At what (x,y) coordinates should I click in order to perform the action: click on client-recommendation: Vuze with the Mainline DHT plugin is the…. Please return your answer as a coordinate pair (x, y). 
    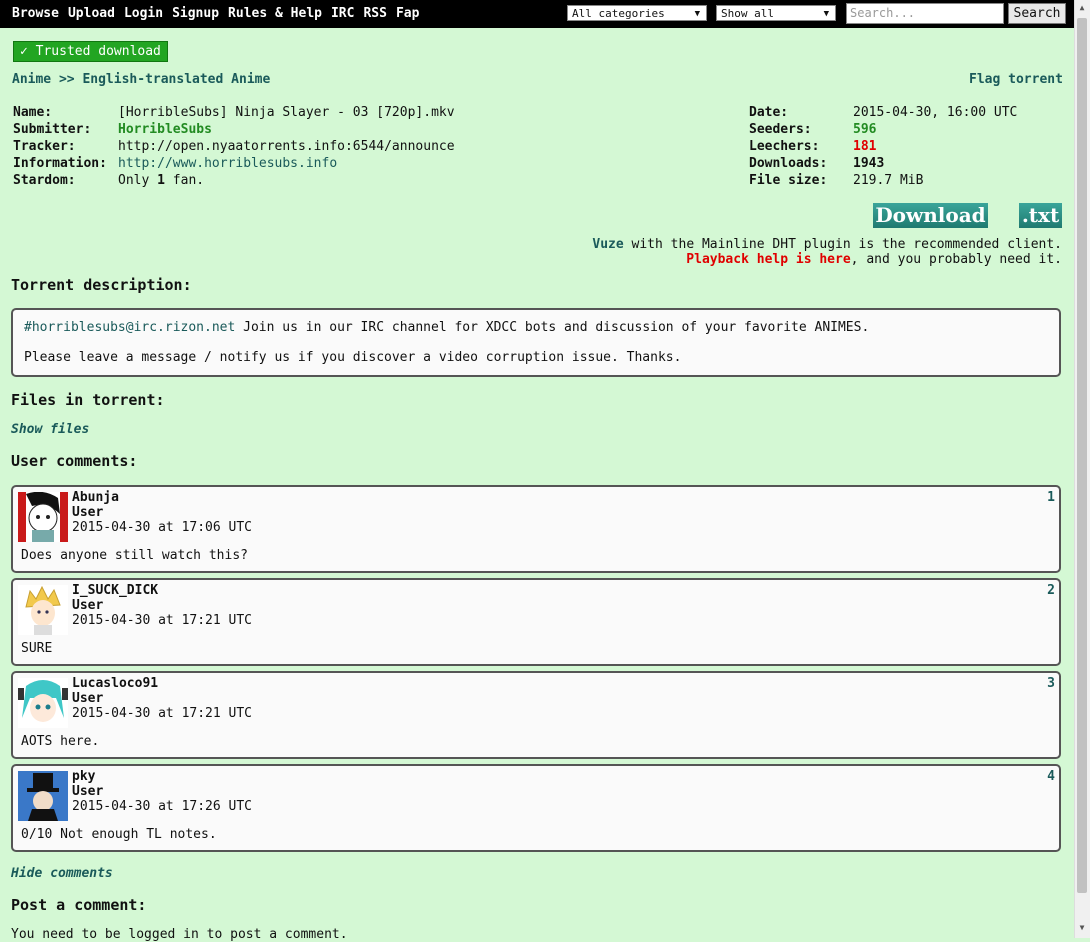
    Looking at the image, I should click on (827, 252).